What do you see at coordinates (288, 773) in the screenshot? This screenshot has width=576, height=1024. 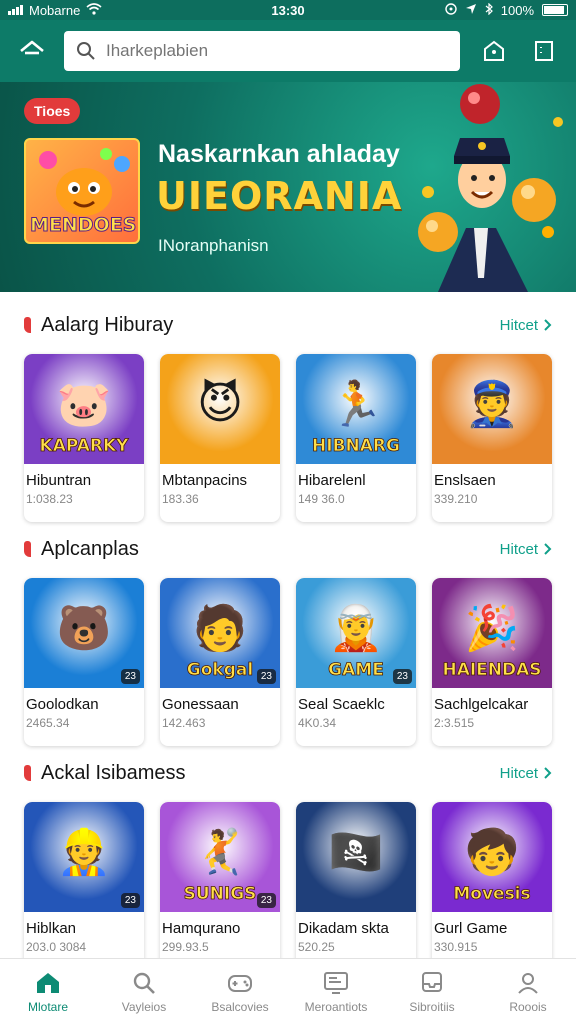 I see `section-header: Ackal Isibamess Hitcet` at bounding box center [288, 773].